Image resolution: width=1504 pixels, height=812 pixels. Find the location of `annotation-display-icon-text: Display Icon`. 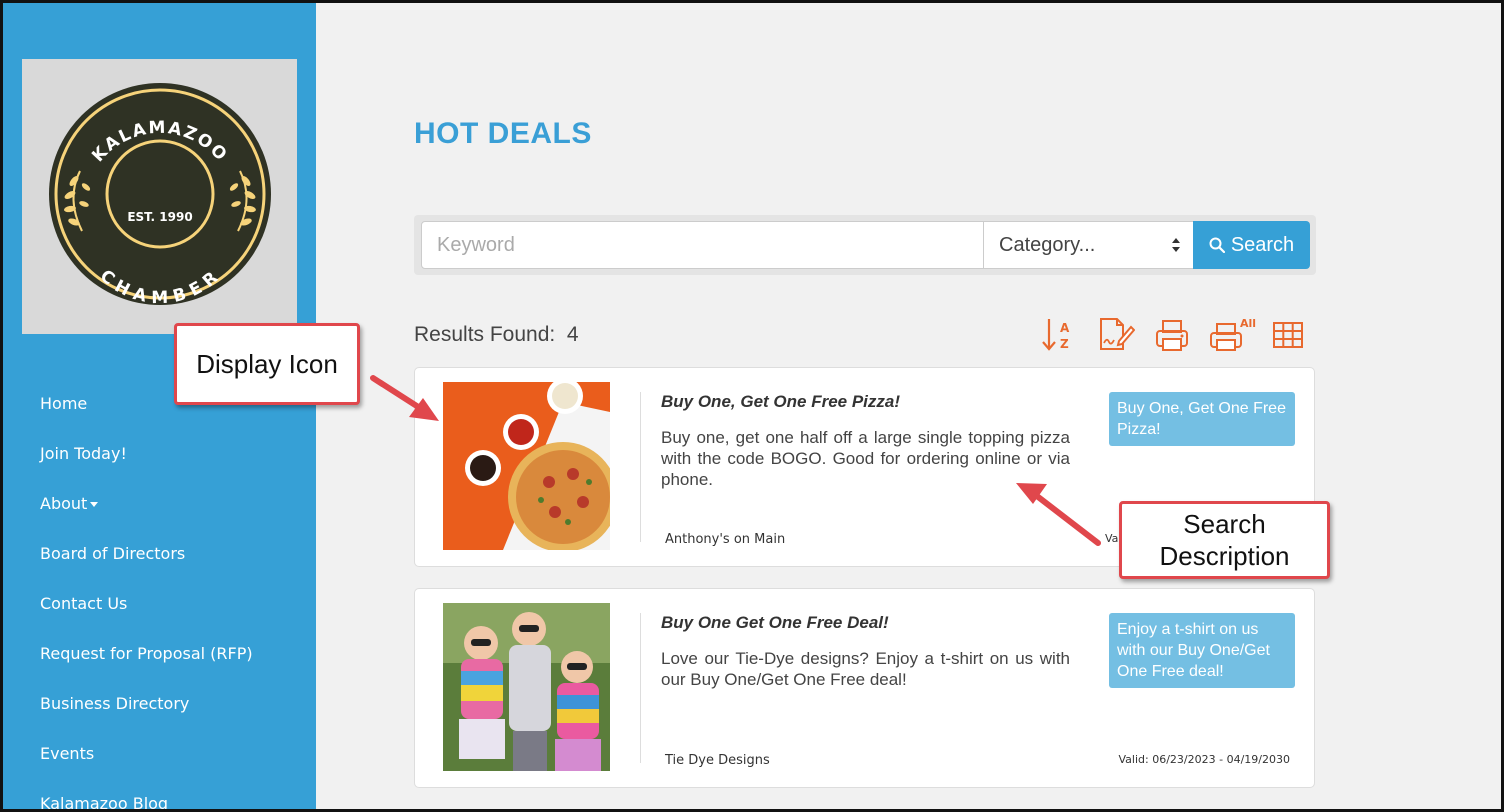

annotation-display-icon-text: Display Icon is located at coordinates (267, 364).